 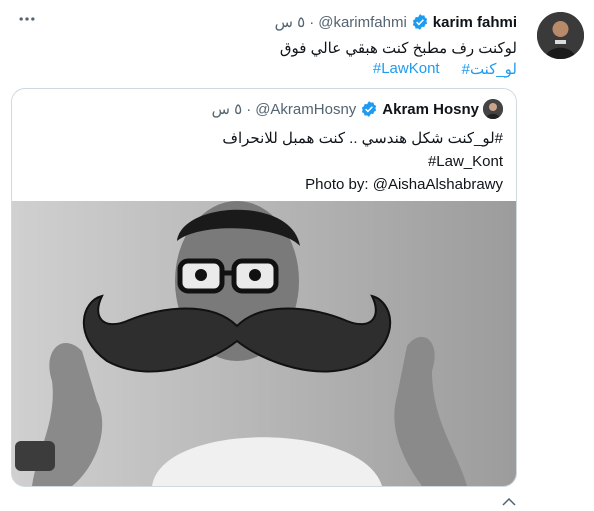 I want to click on quoted-photo-credit: Photo by: @AishaAlshabrawy, so click(x=404, y=184).